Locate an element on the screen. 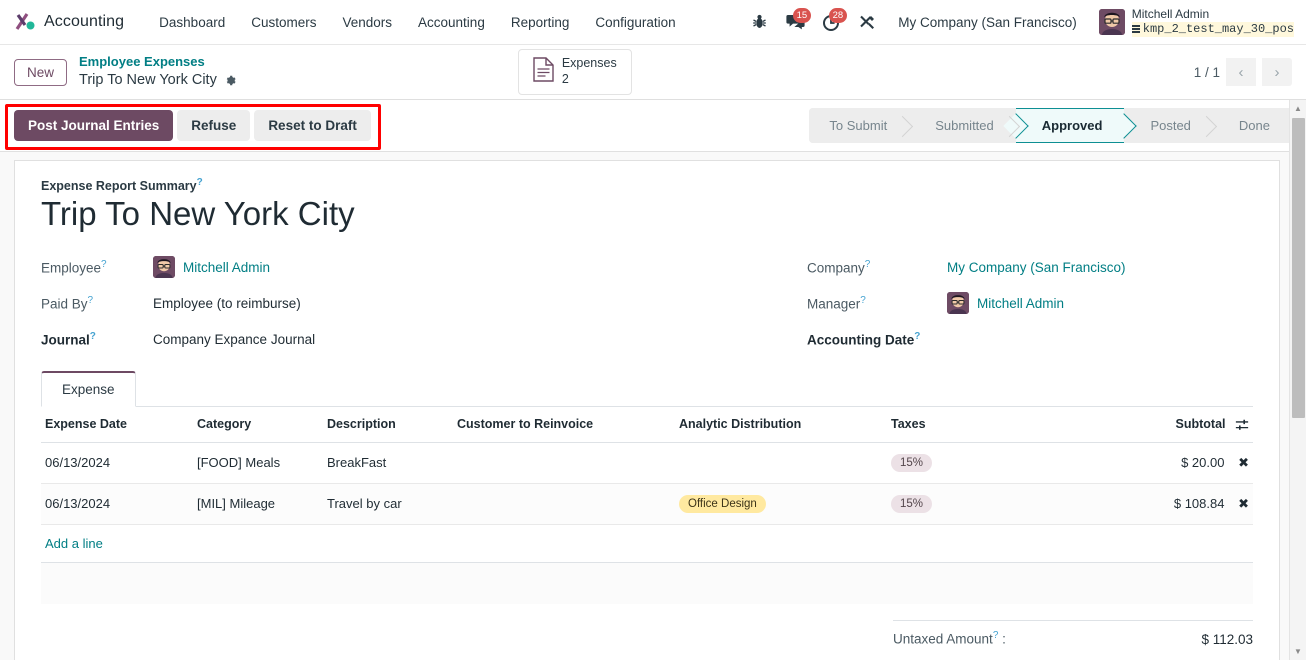 The height and width of the screenshot is (660, 1306). field-manager-link: Mitchell Admin is located at coordinates (1020, 303).